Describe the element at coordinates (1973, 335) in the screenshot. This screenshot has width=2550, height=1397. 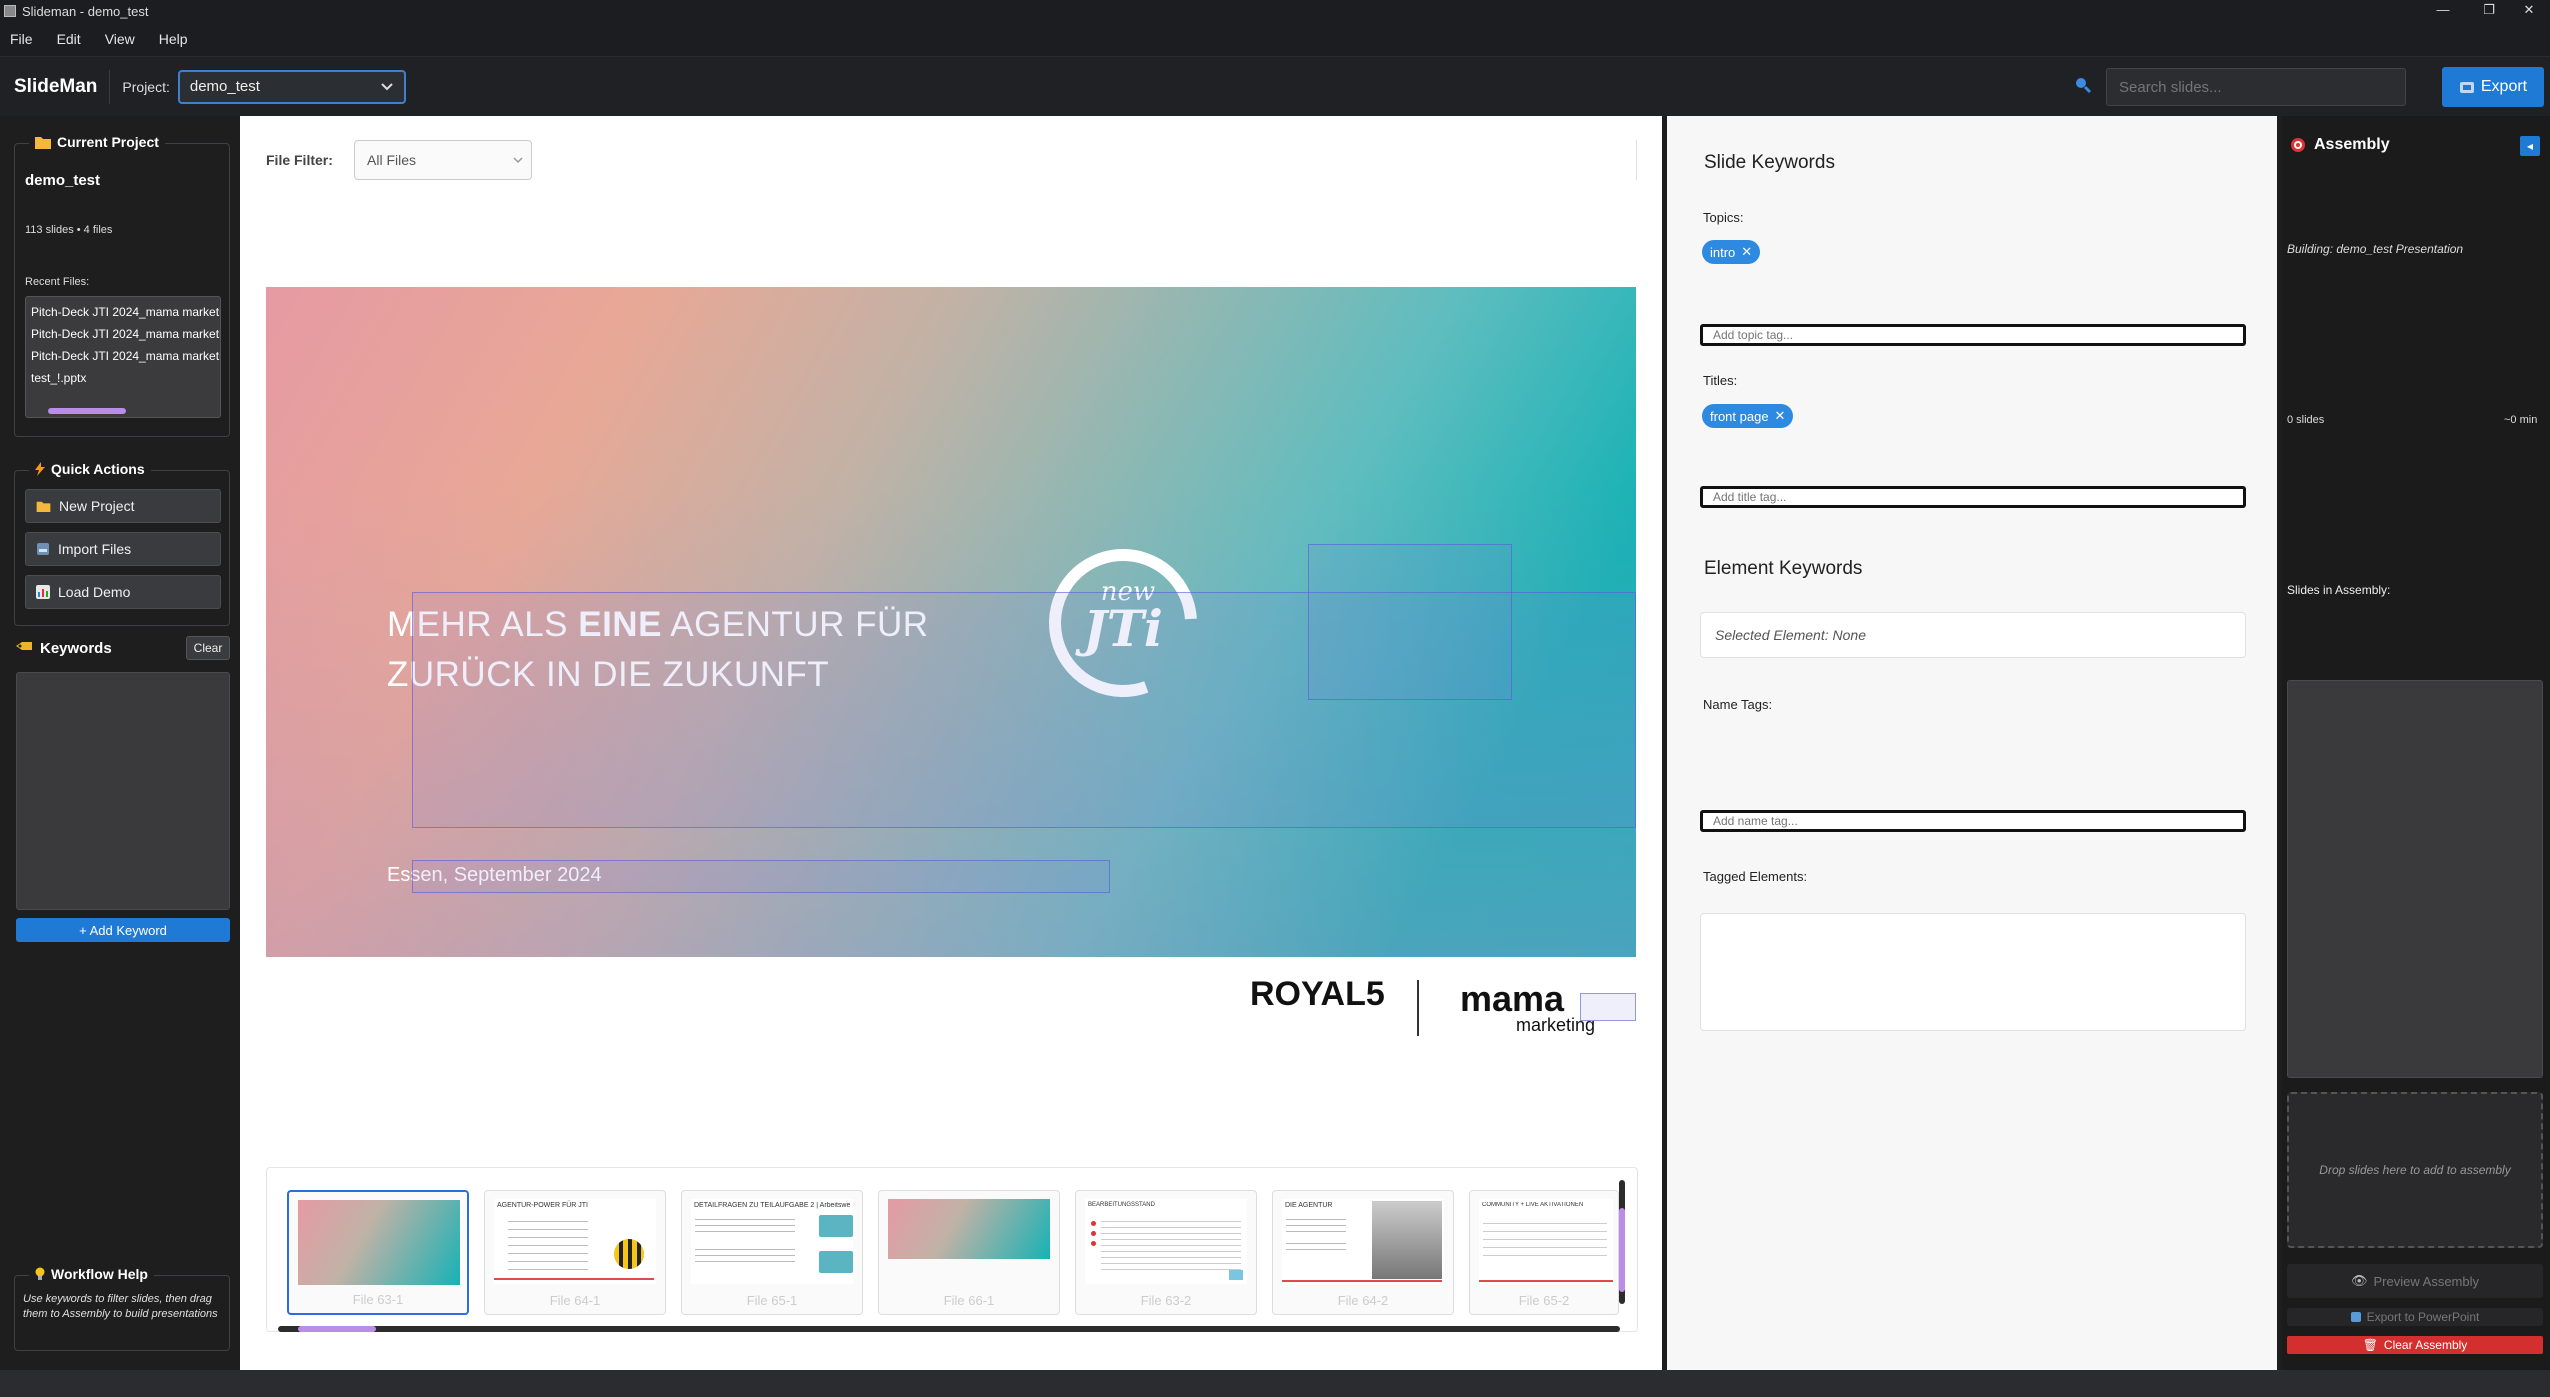
I see `topic-tag-input` at that location.